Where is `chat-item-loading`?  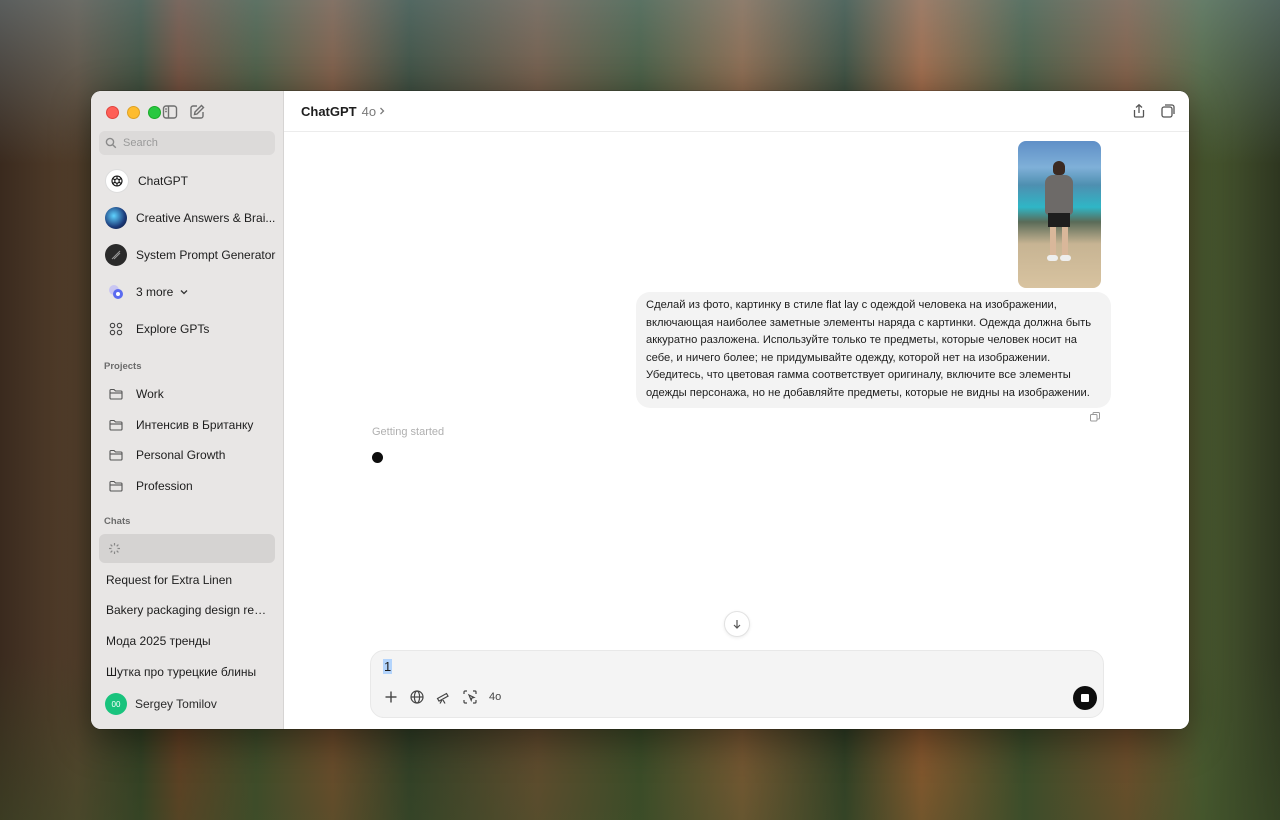 chat-item-loading is located at coordinates (187, 548).